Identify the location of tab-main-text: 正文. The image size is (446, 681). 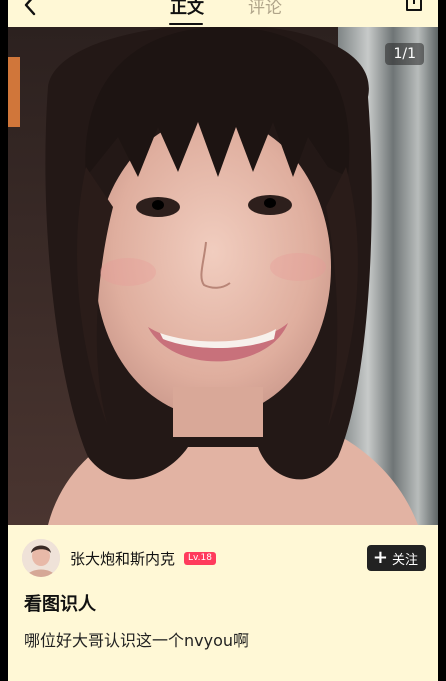
(187, 9).